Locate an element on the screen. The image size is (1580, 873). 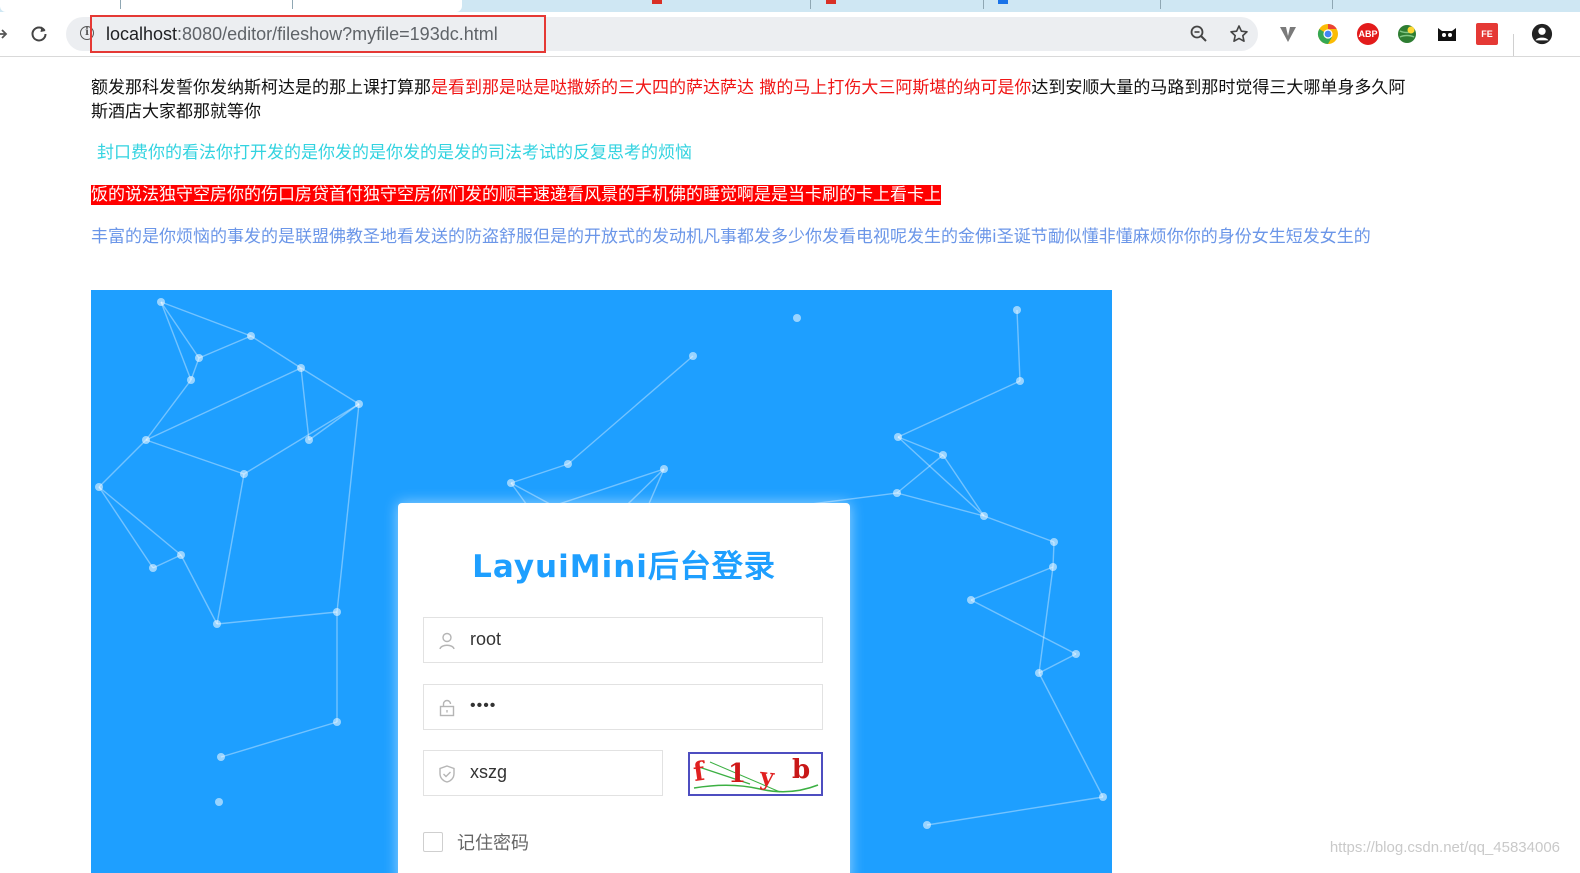
para1-black-text: 额发那科发誓你发纳斯柯达是的那上课打算那 is located at coordinates (261, 88).